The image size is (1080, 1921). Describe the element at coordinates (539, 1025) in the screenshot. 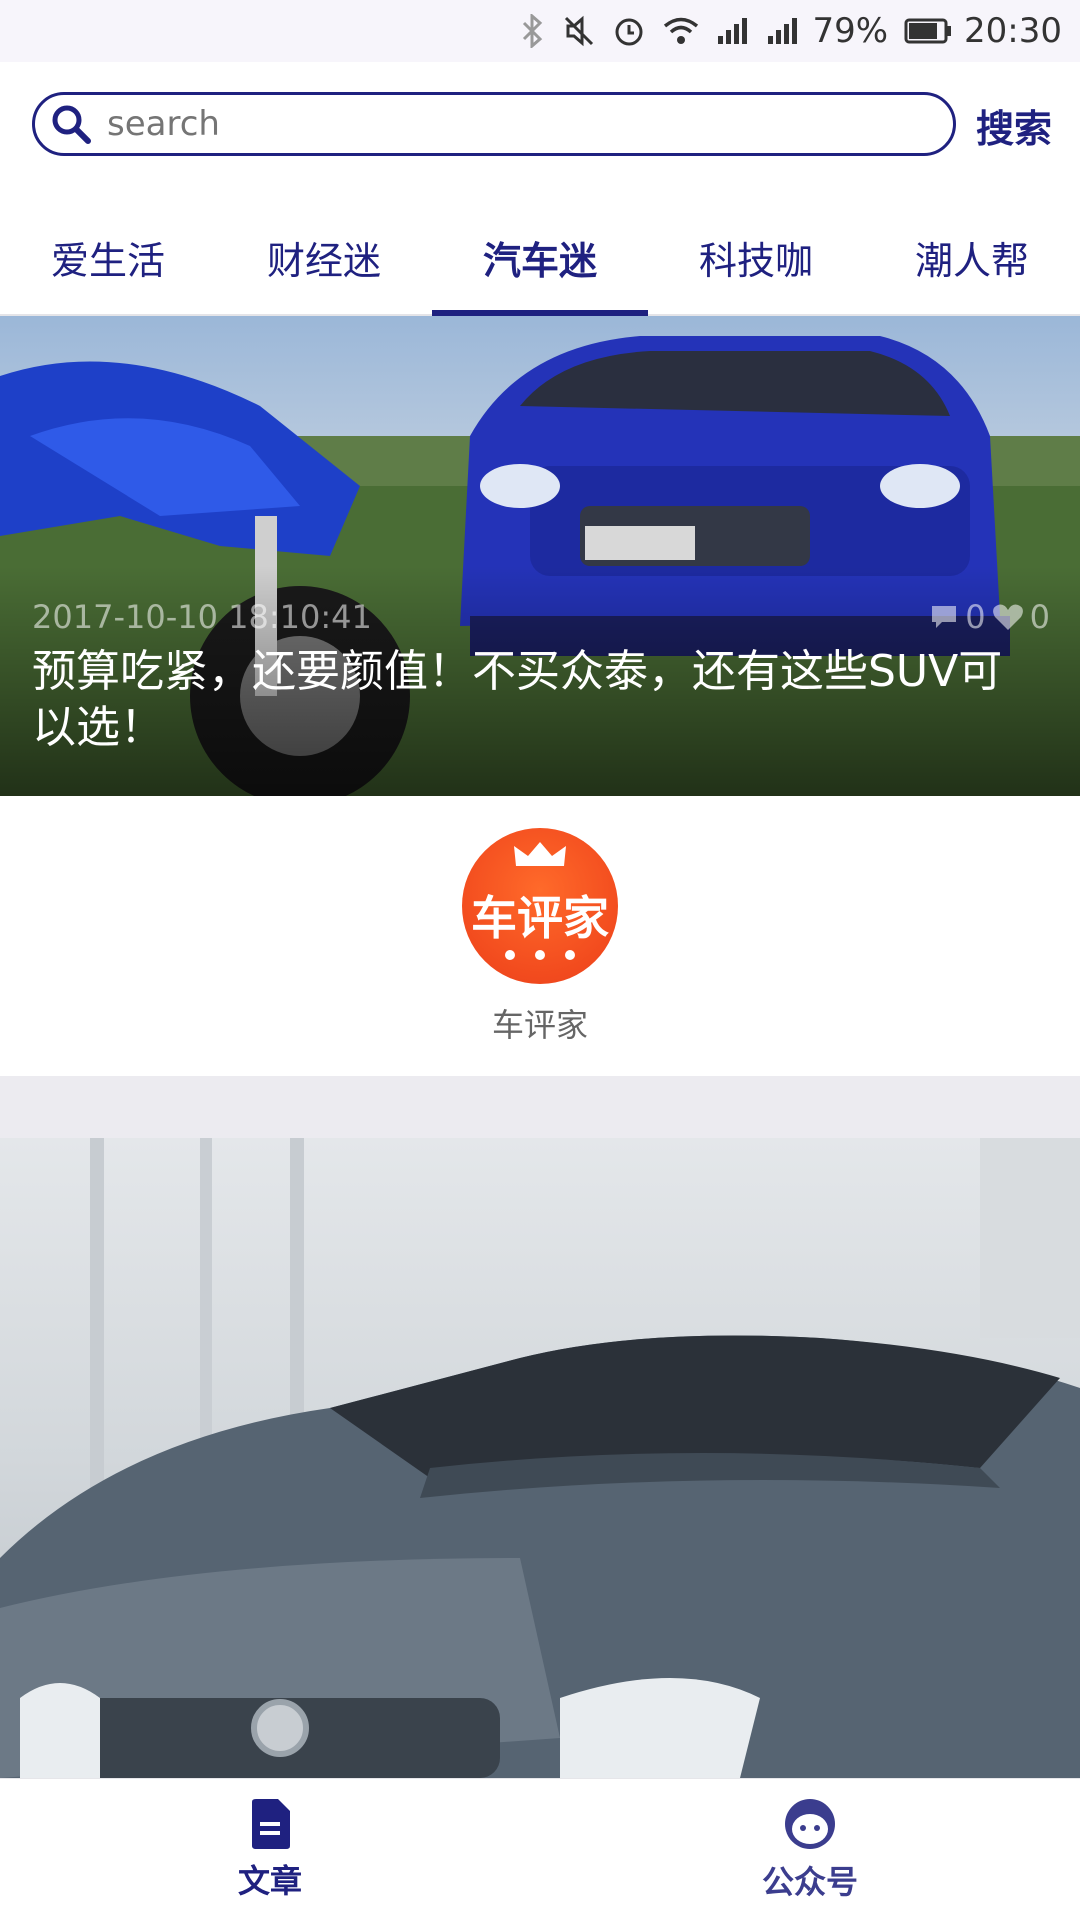

I see `account-name: 车评家` at that location.